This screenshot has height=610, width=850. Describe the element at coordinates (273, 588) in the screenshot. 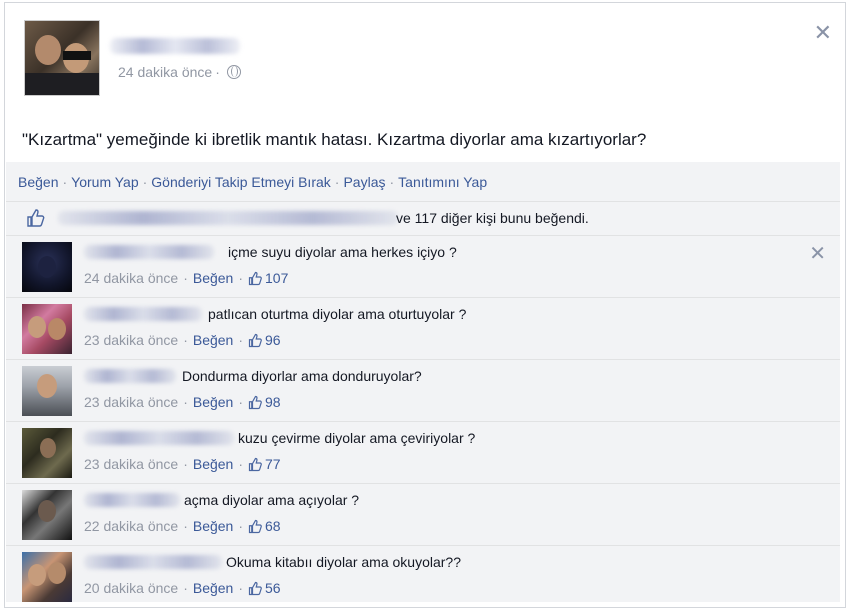

I see `comment-like-count: 56` at that location.